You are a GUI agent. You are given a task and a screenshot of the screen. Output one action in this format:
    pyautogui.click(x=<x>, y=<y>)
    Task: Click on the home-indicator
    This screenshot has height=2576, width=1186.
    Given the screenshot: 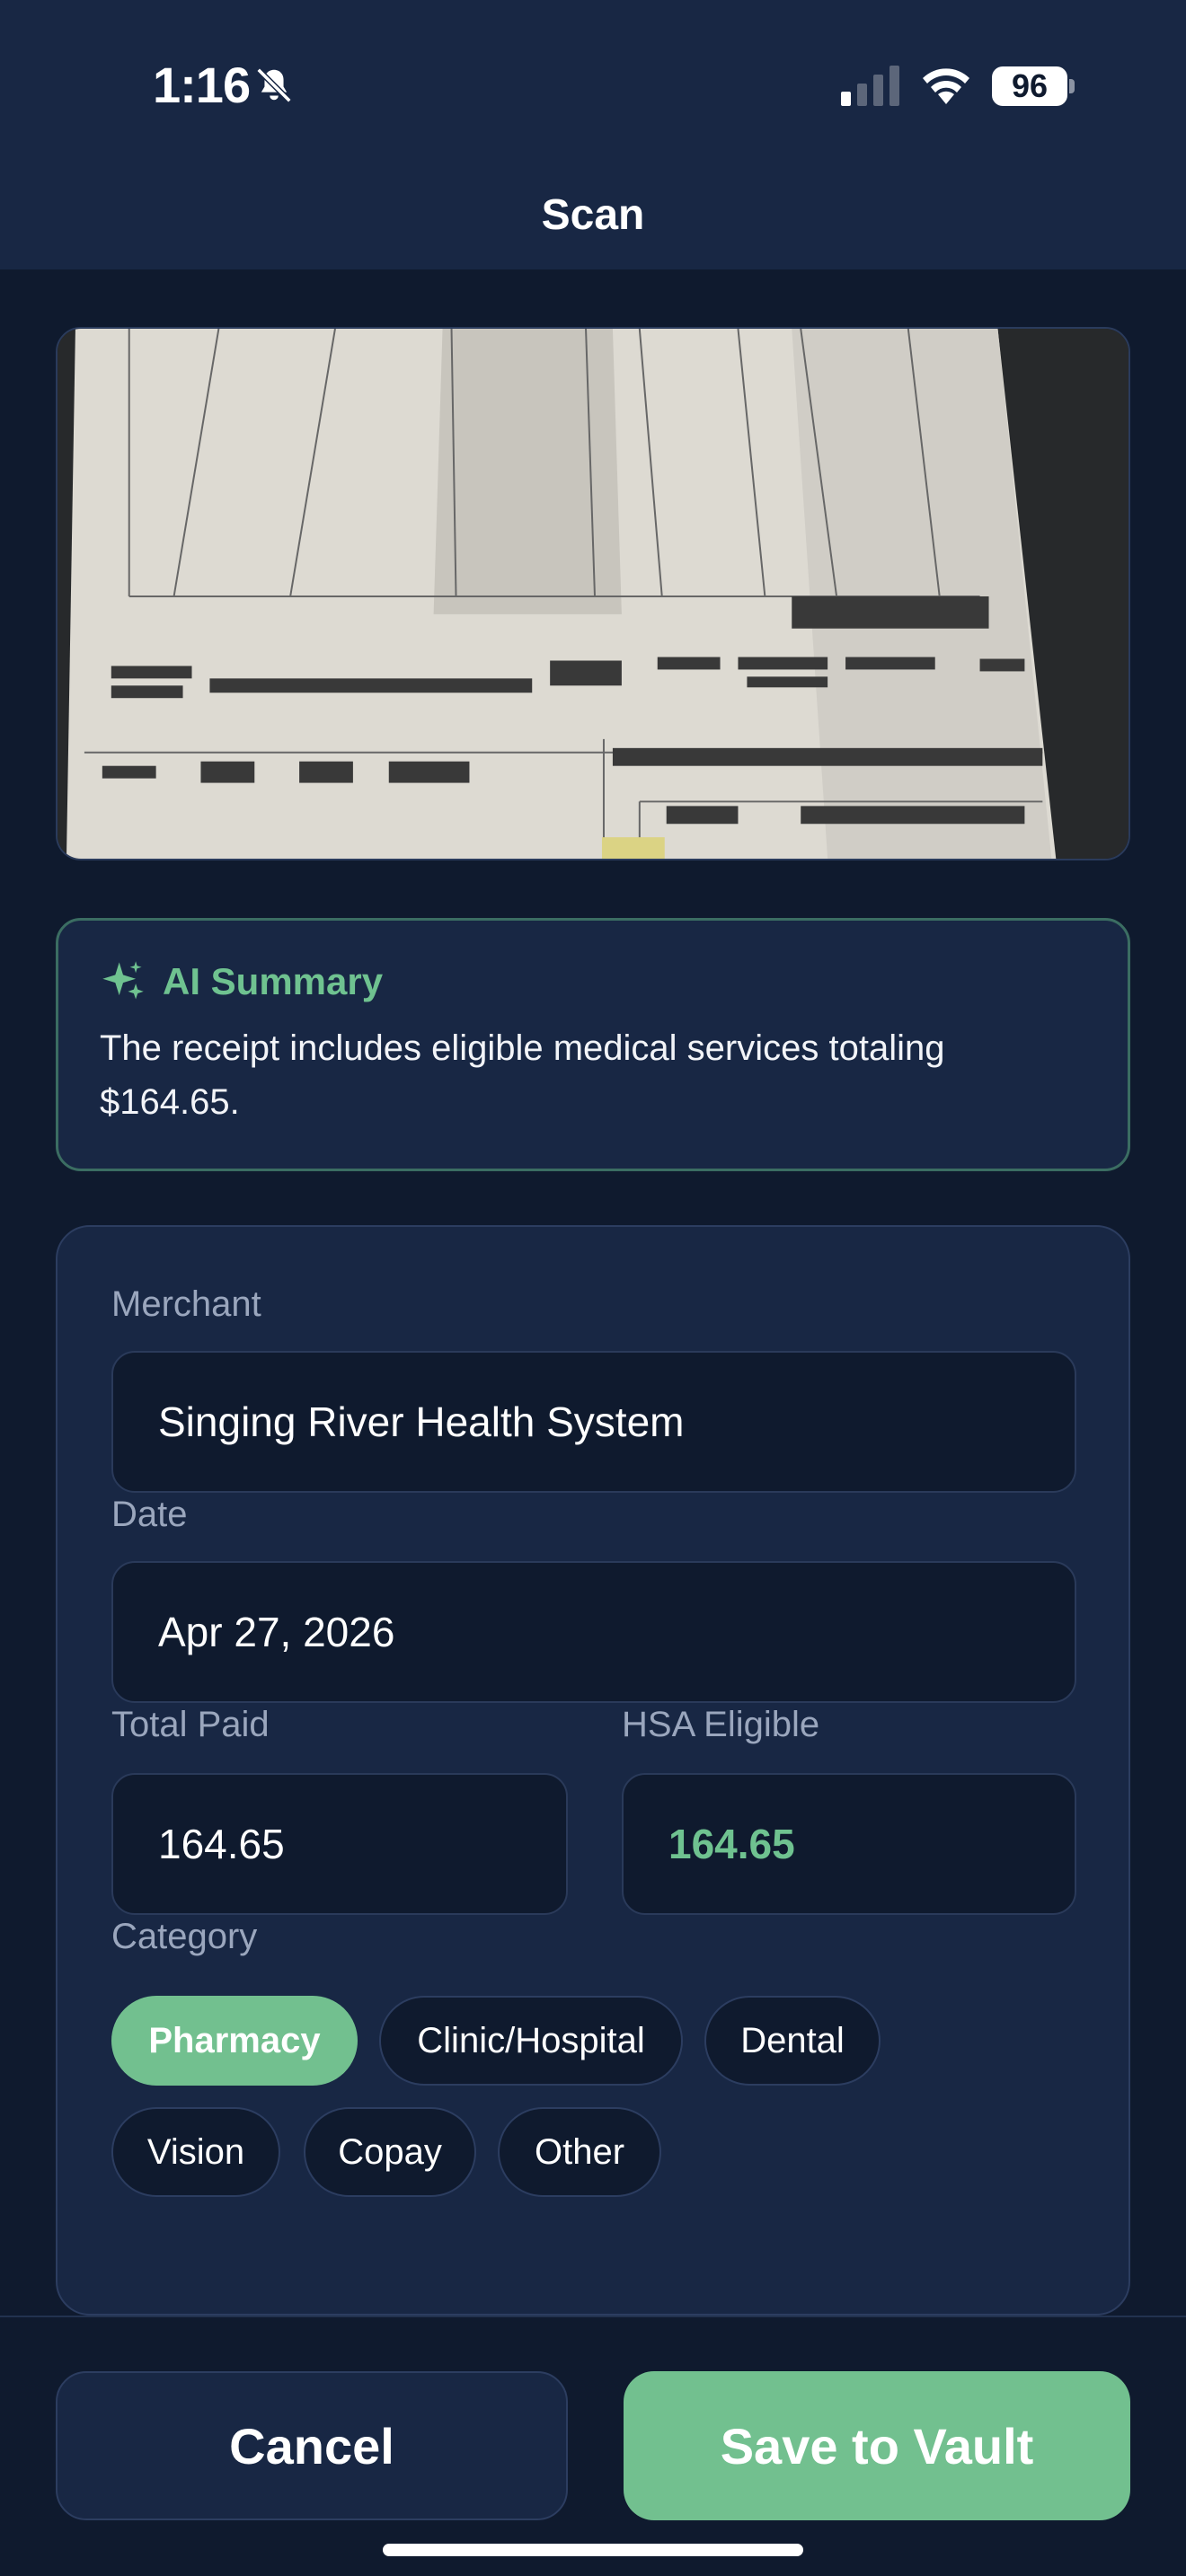 What is the action you would take?
    pyautogui.click(x=593, y=2550)
    